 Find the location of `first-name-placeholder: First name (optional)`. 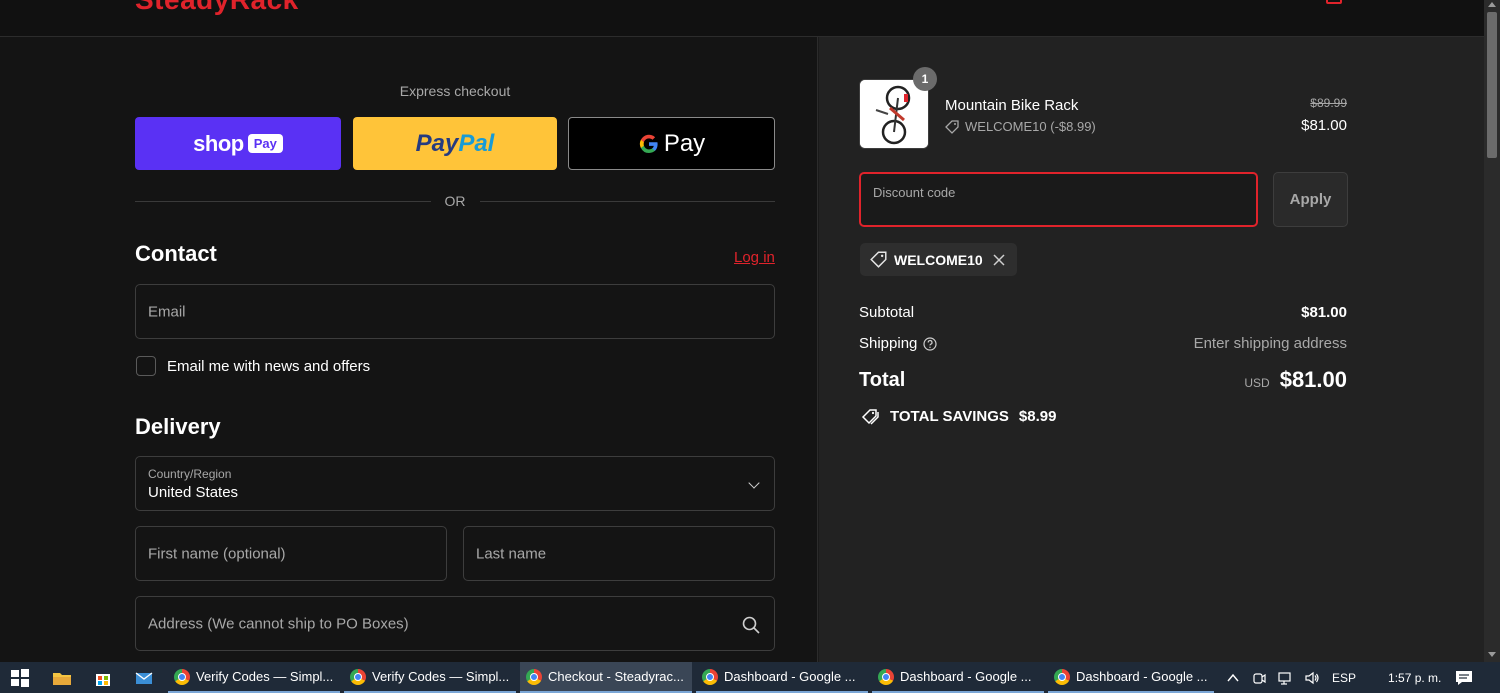

first-name-placeholder: First name (optional) is located at coordinates (217, 553).